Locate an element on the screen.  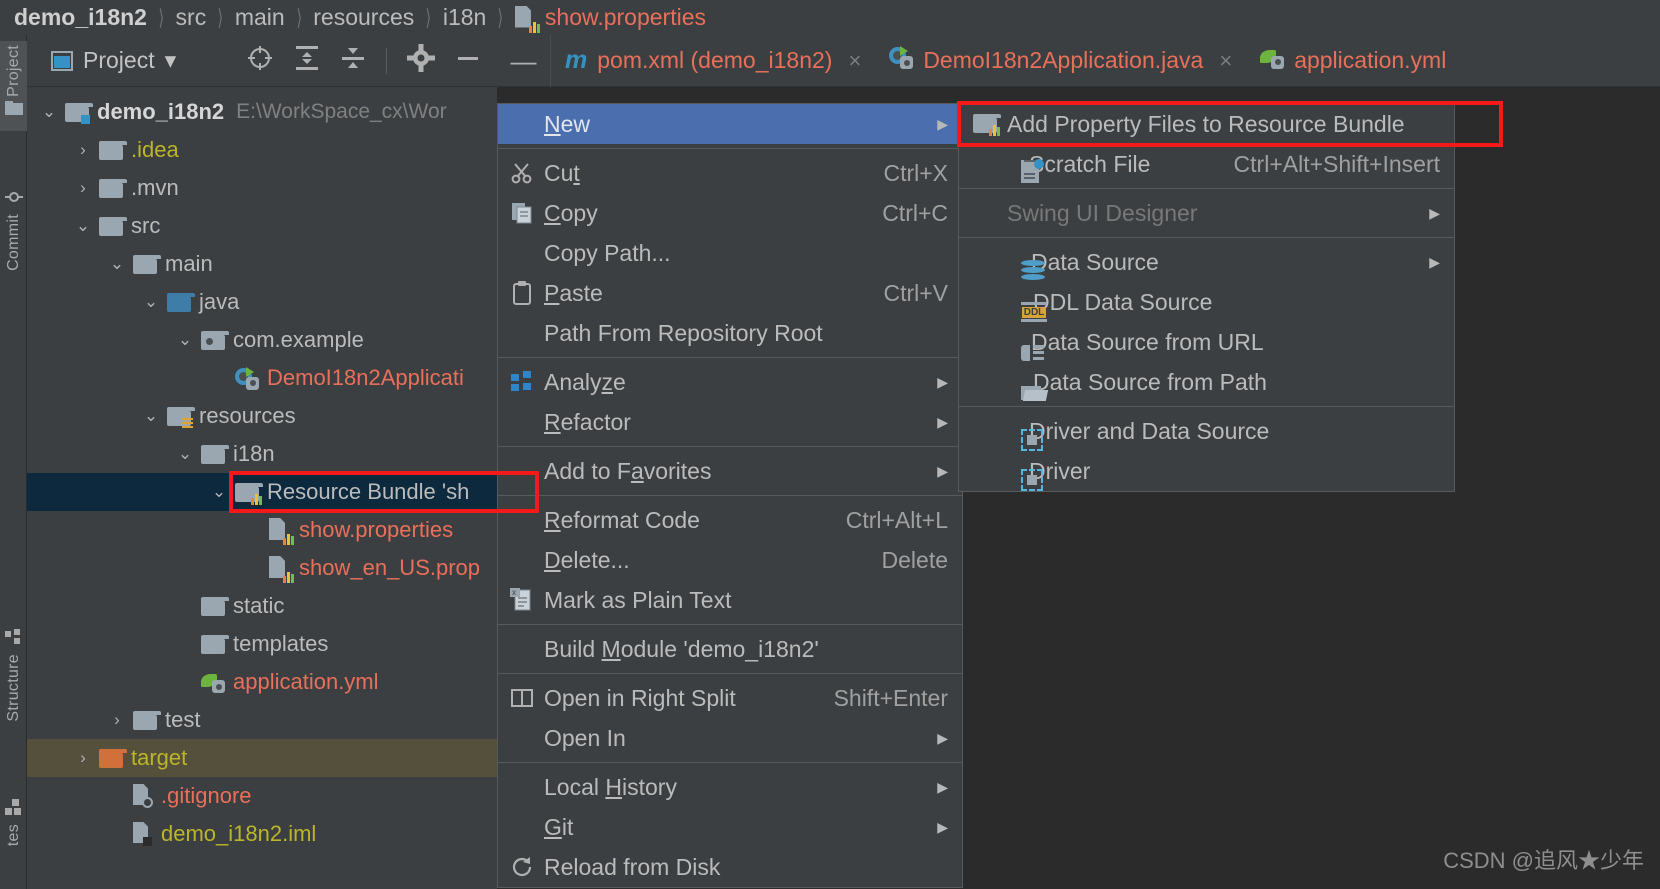
source-folder-icon is located at coordinates (181, 302).